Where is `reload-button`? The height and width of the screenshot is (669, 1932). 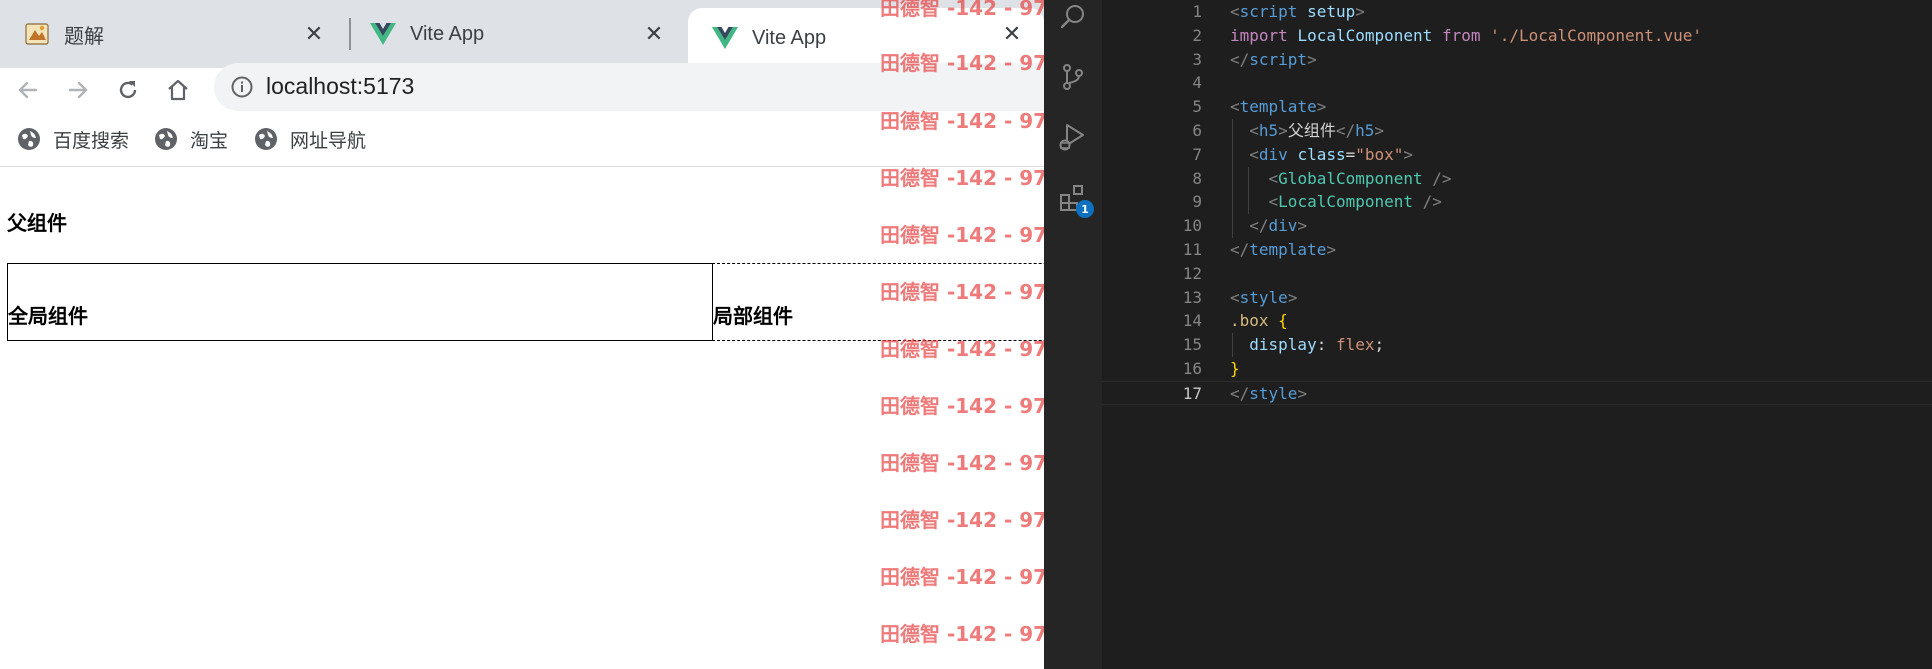
reload-button is located at coordinates (128, 90).